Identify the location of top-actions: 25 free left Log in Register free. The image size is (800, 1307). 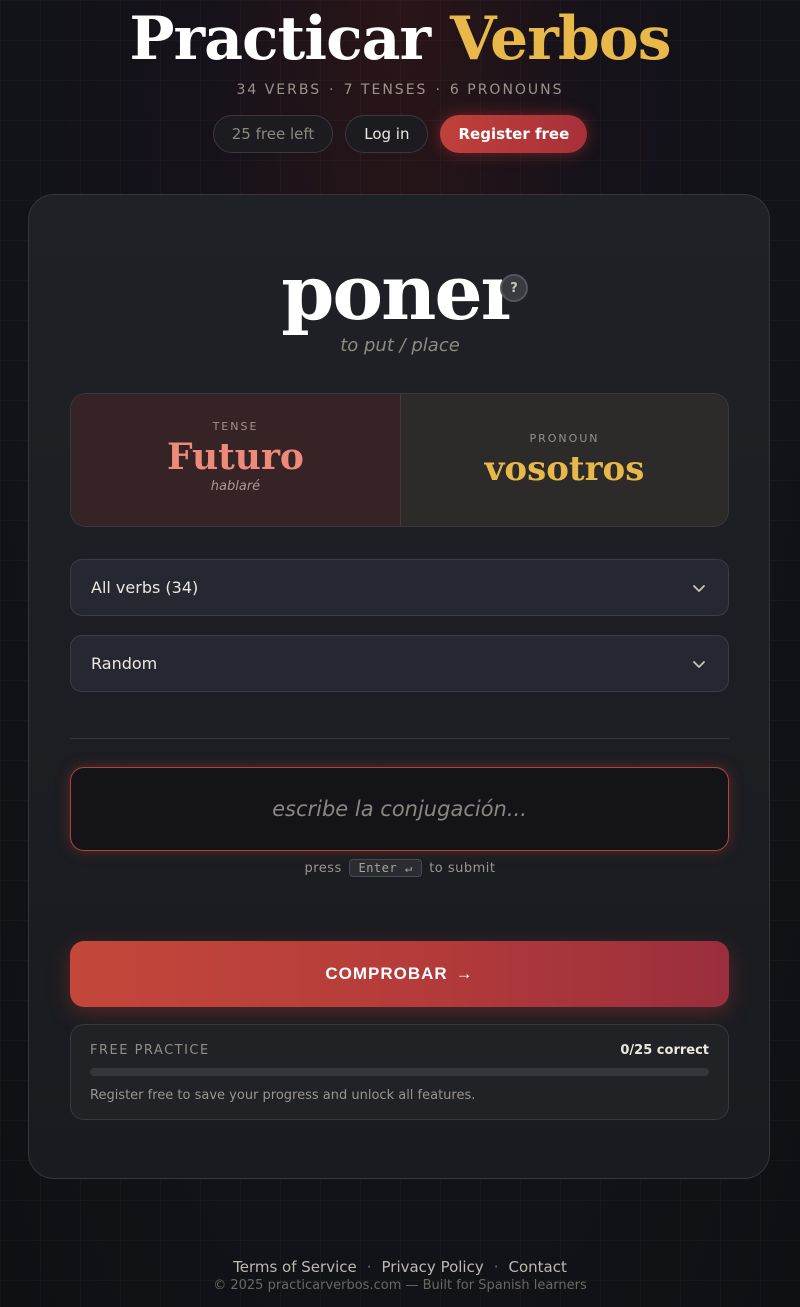
(400, 134).